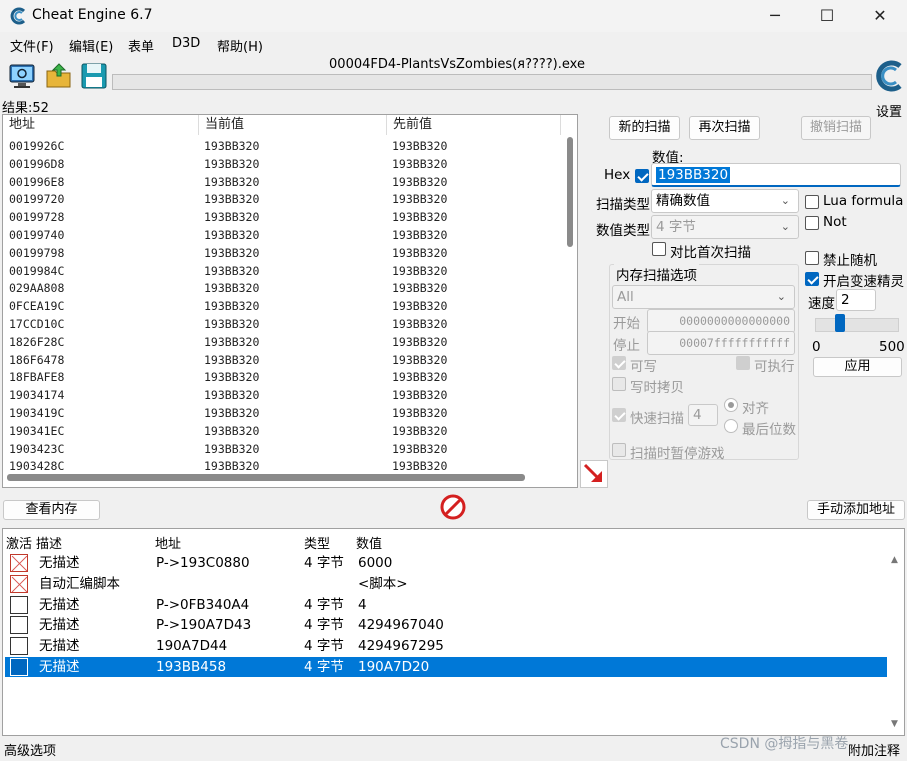  I want to click on result-row: 00199740 193BB320 193BB320, so click(282, 235).